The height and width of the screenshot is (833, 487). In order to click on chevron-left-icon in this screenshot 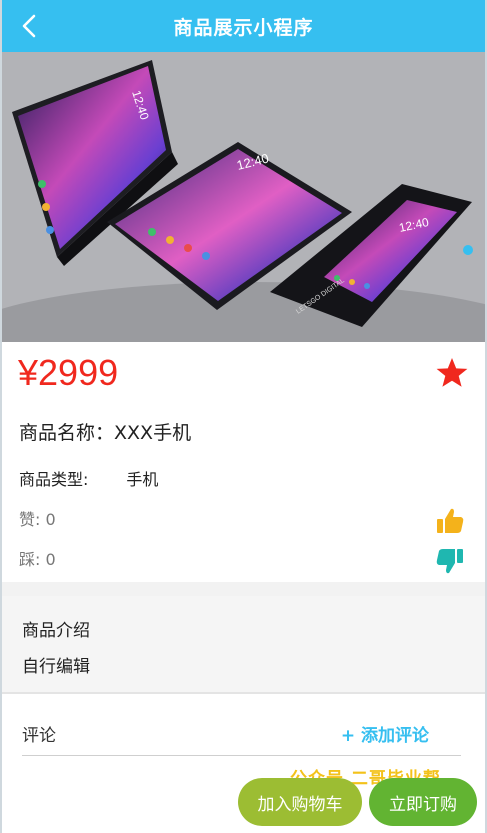, I will do `click(29, 26)`.